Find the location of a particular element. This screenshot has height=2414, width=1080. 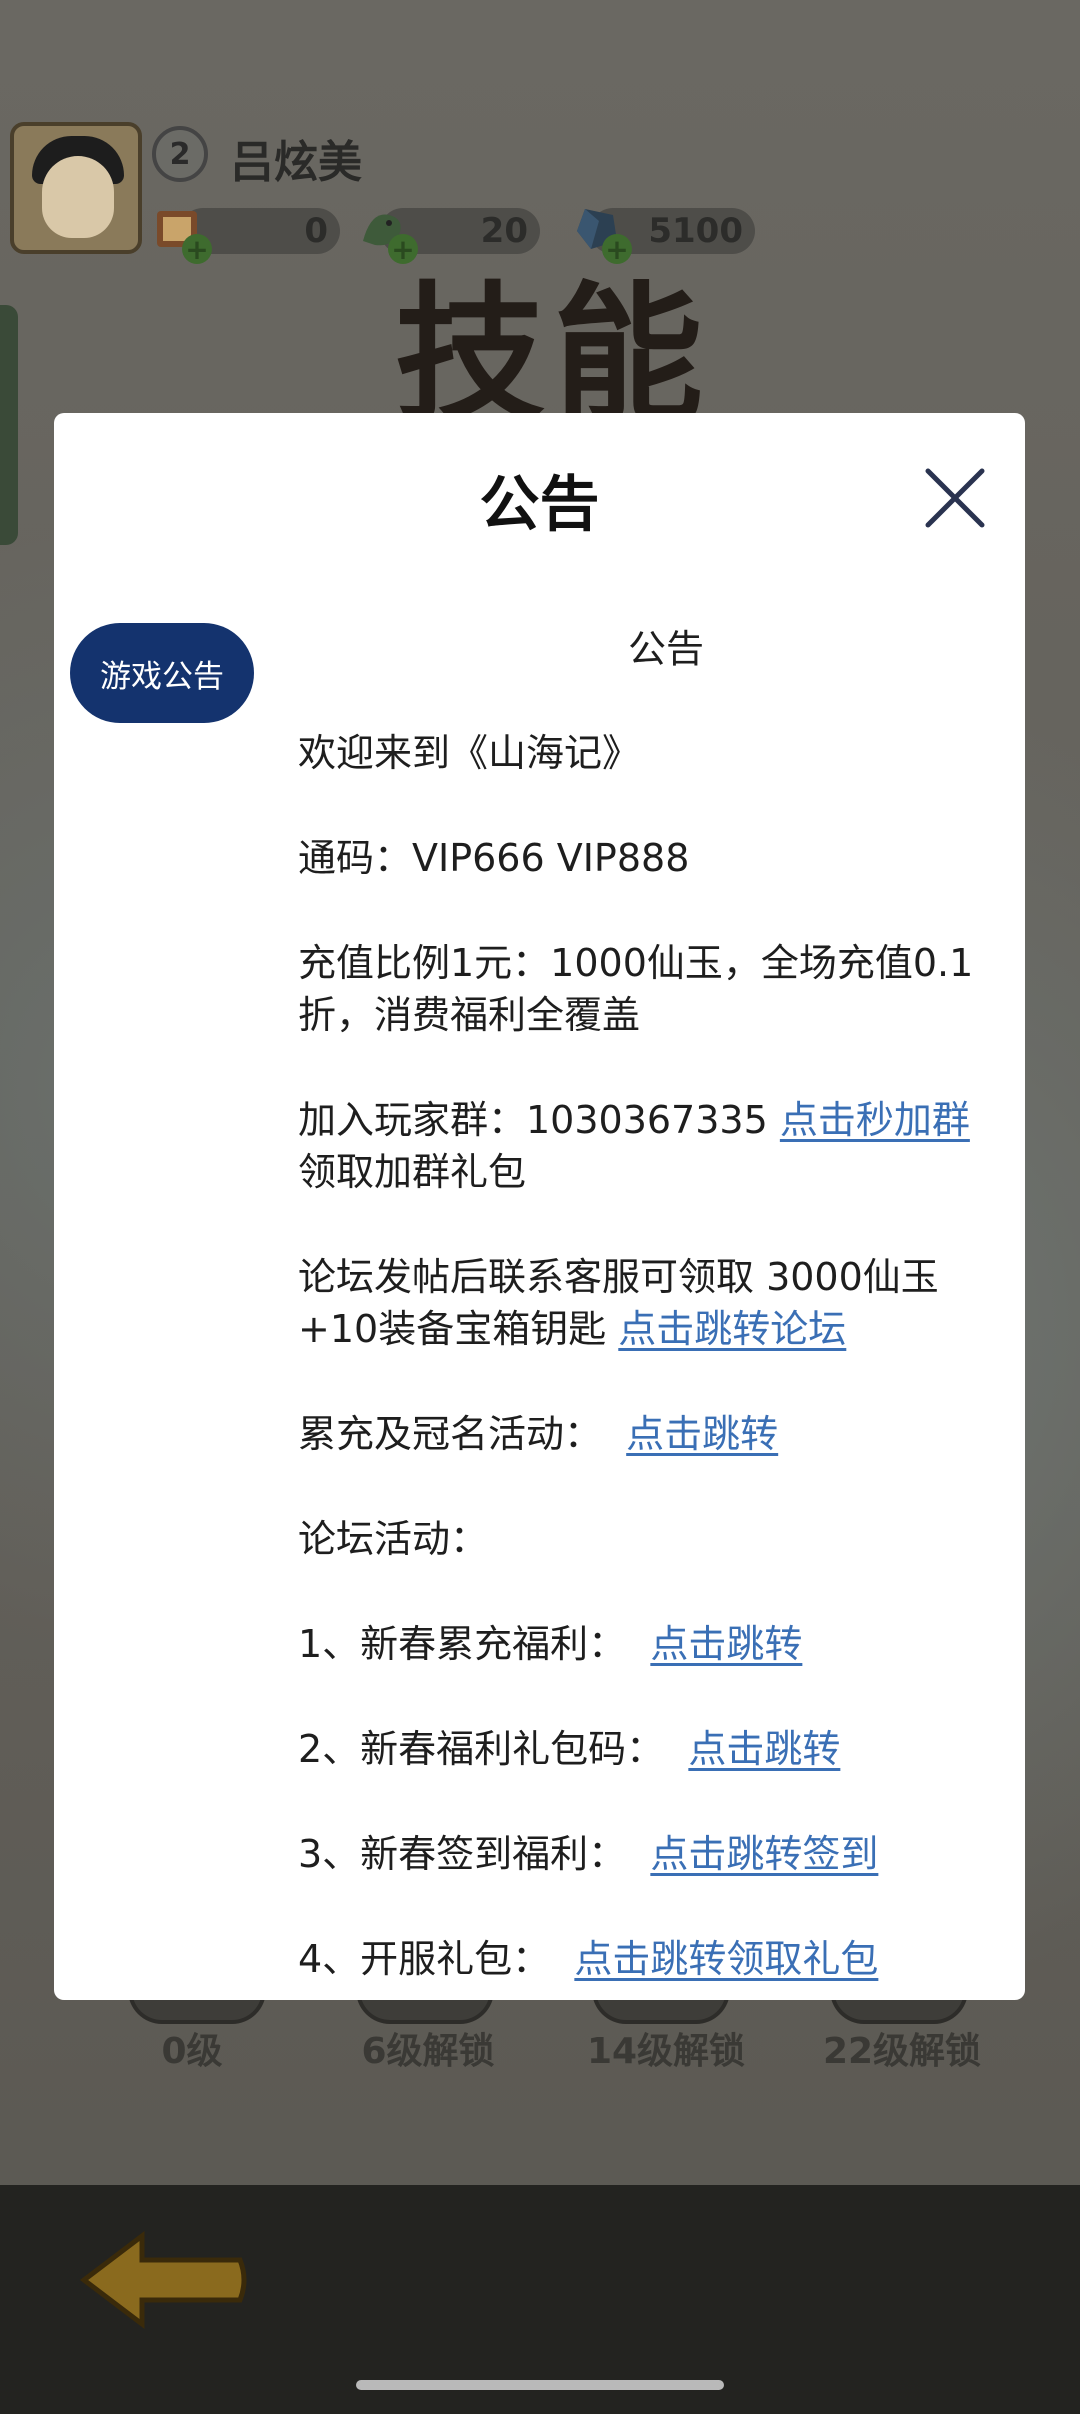

event-prefix: 3、新春签到福利： is located at coordinates (474, 1854).